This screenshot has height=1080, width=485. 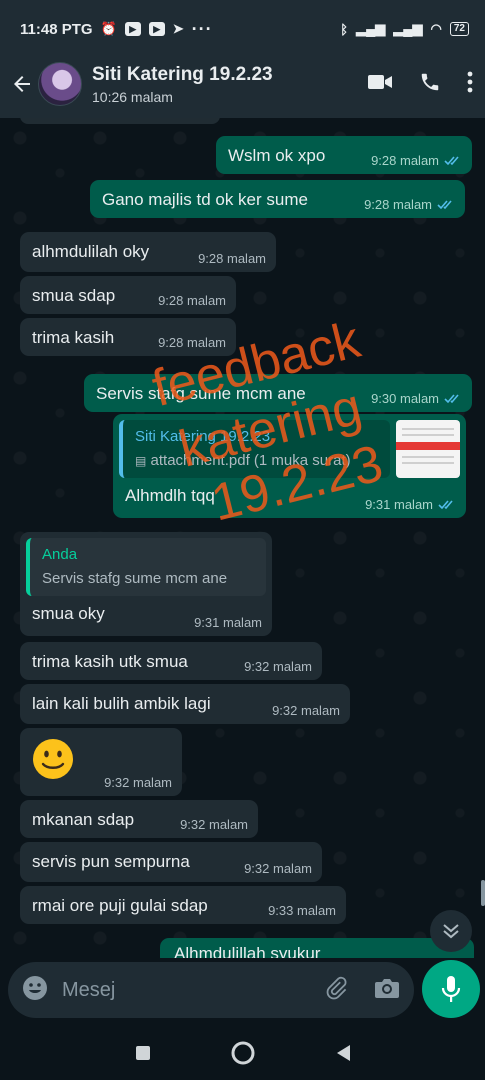 What do you see at coordinates (182, 74) in the screenshot?
I see `contact-name: Siti Katering 19.2.23` at bounding box center [182, 74].